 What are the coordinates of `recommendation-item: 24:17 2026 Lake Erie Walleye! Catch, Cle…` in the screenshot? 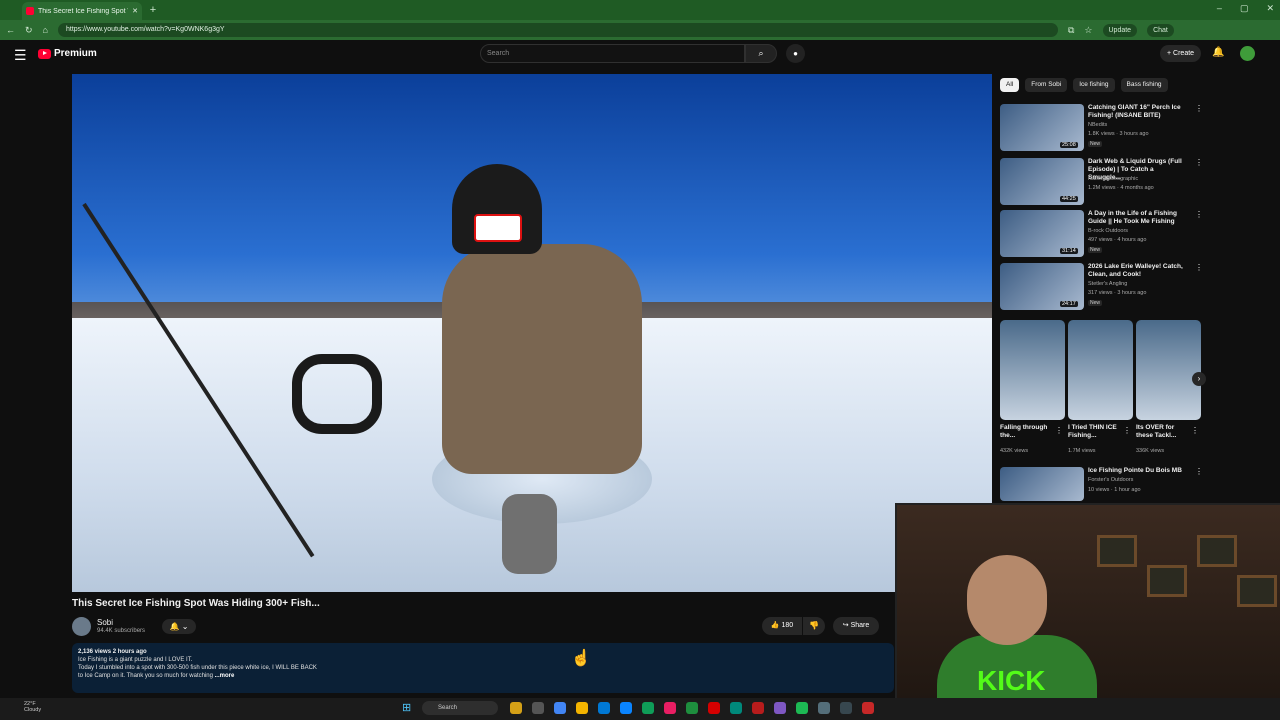 It's located at (1101, 288).